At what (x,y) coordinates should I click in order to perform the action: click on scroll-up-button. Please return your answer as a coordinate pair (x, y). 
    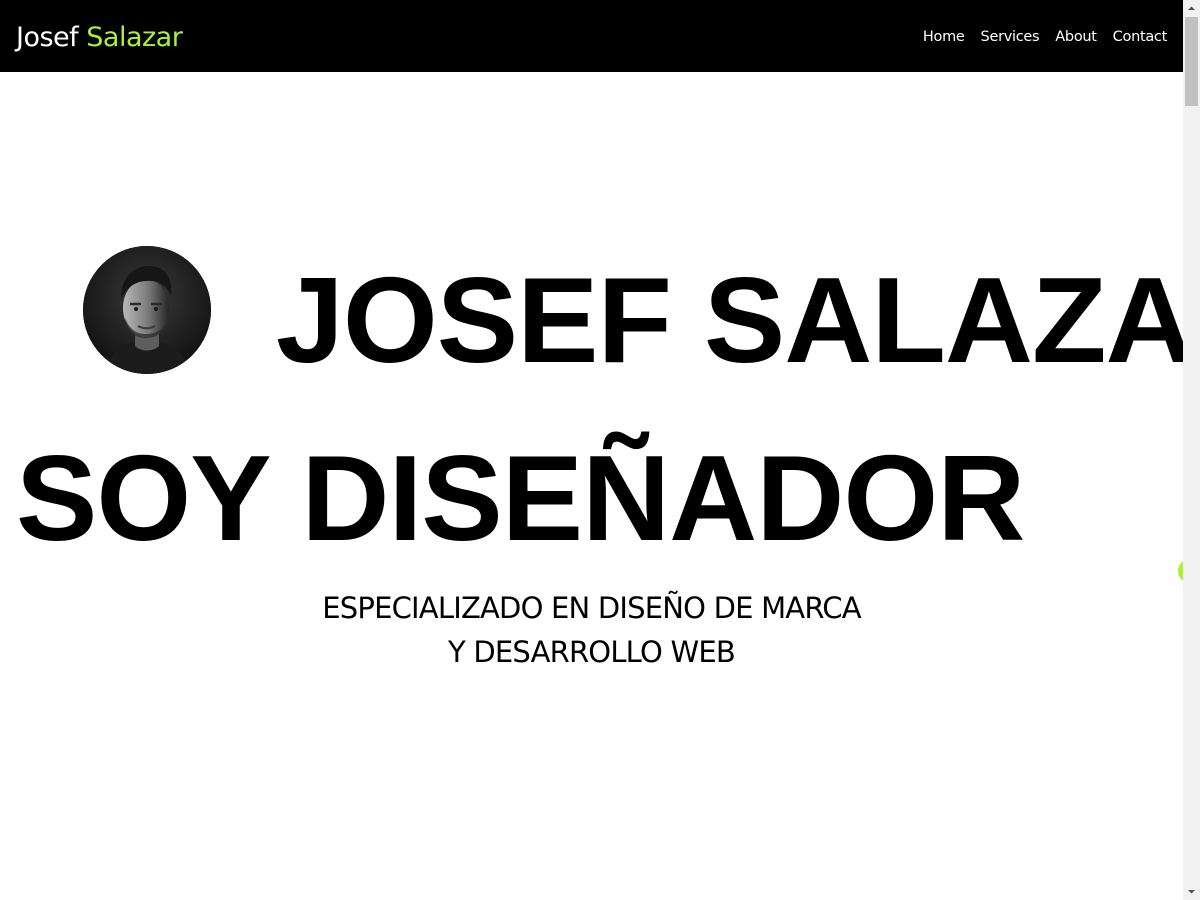
    Looking at the image, I should click on (1191, 8).